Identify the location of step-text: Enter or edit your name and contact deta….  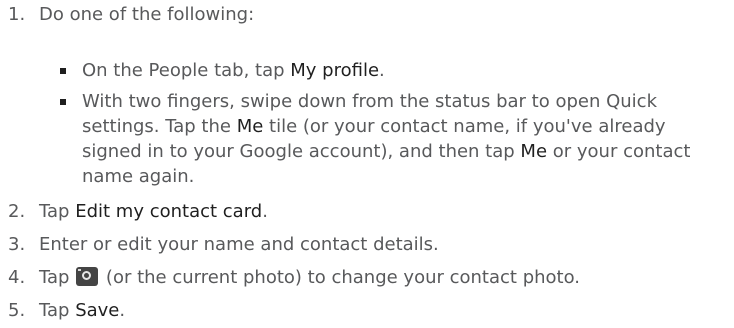
(239, 244).